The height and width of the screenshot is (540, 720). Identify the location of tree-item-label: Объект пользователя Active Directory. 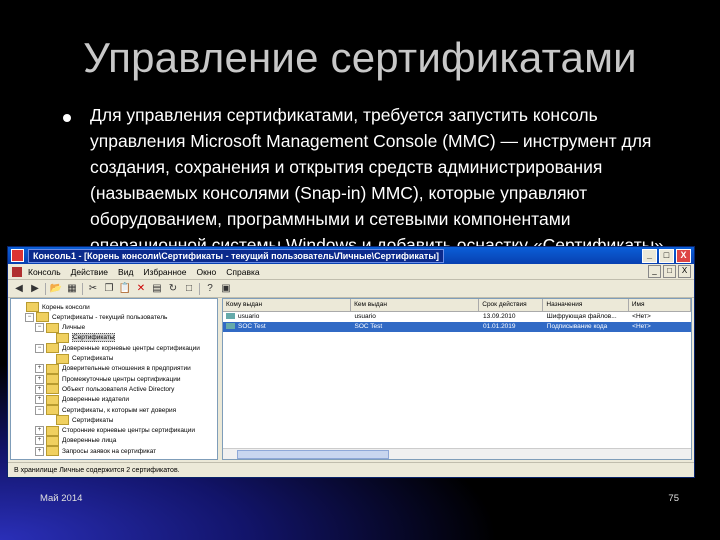
(118, 389).